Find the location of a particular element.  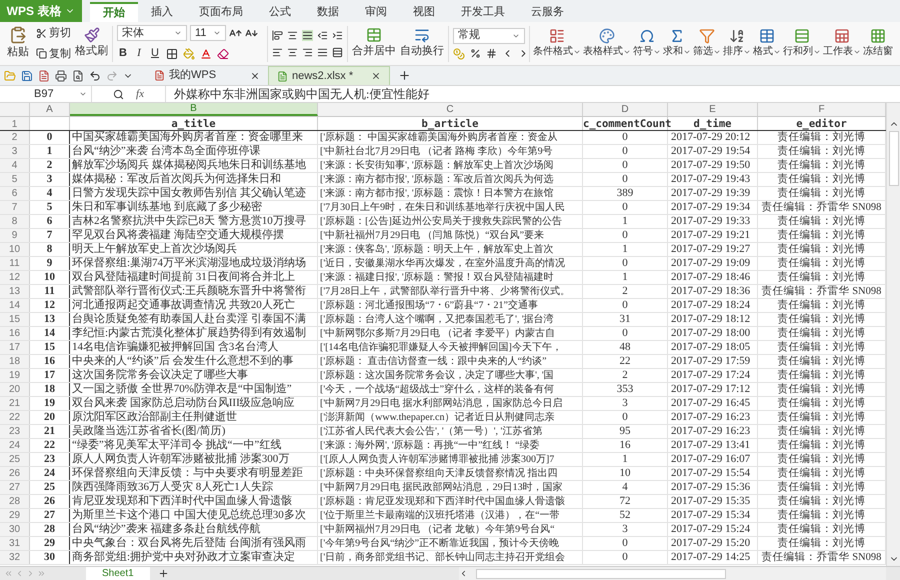

scissors-icon is located at coordinates (41, 33).